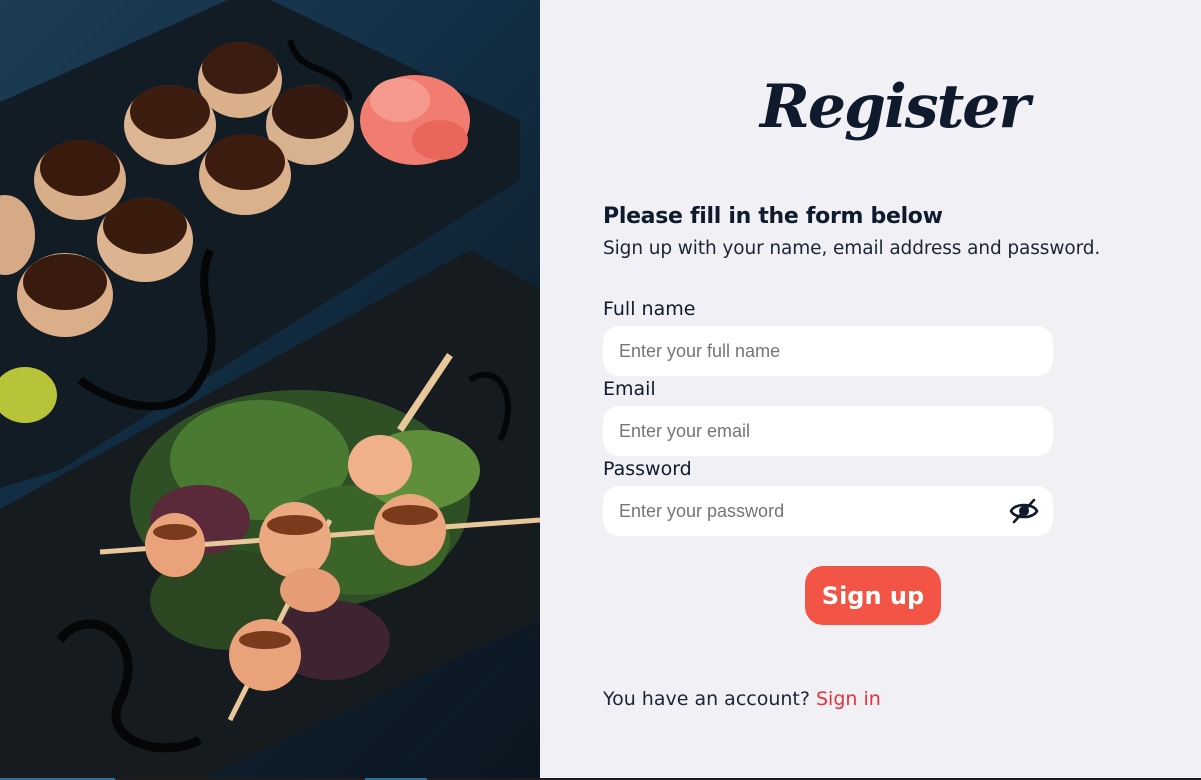 Image resolution: width=1201 pixels, height=780 pixels. Describe the element at coordinates (415, 120) in the screenshot. I see `pickled-ginger` at that location.